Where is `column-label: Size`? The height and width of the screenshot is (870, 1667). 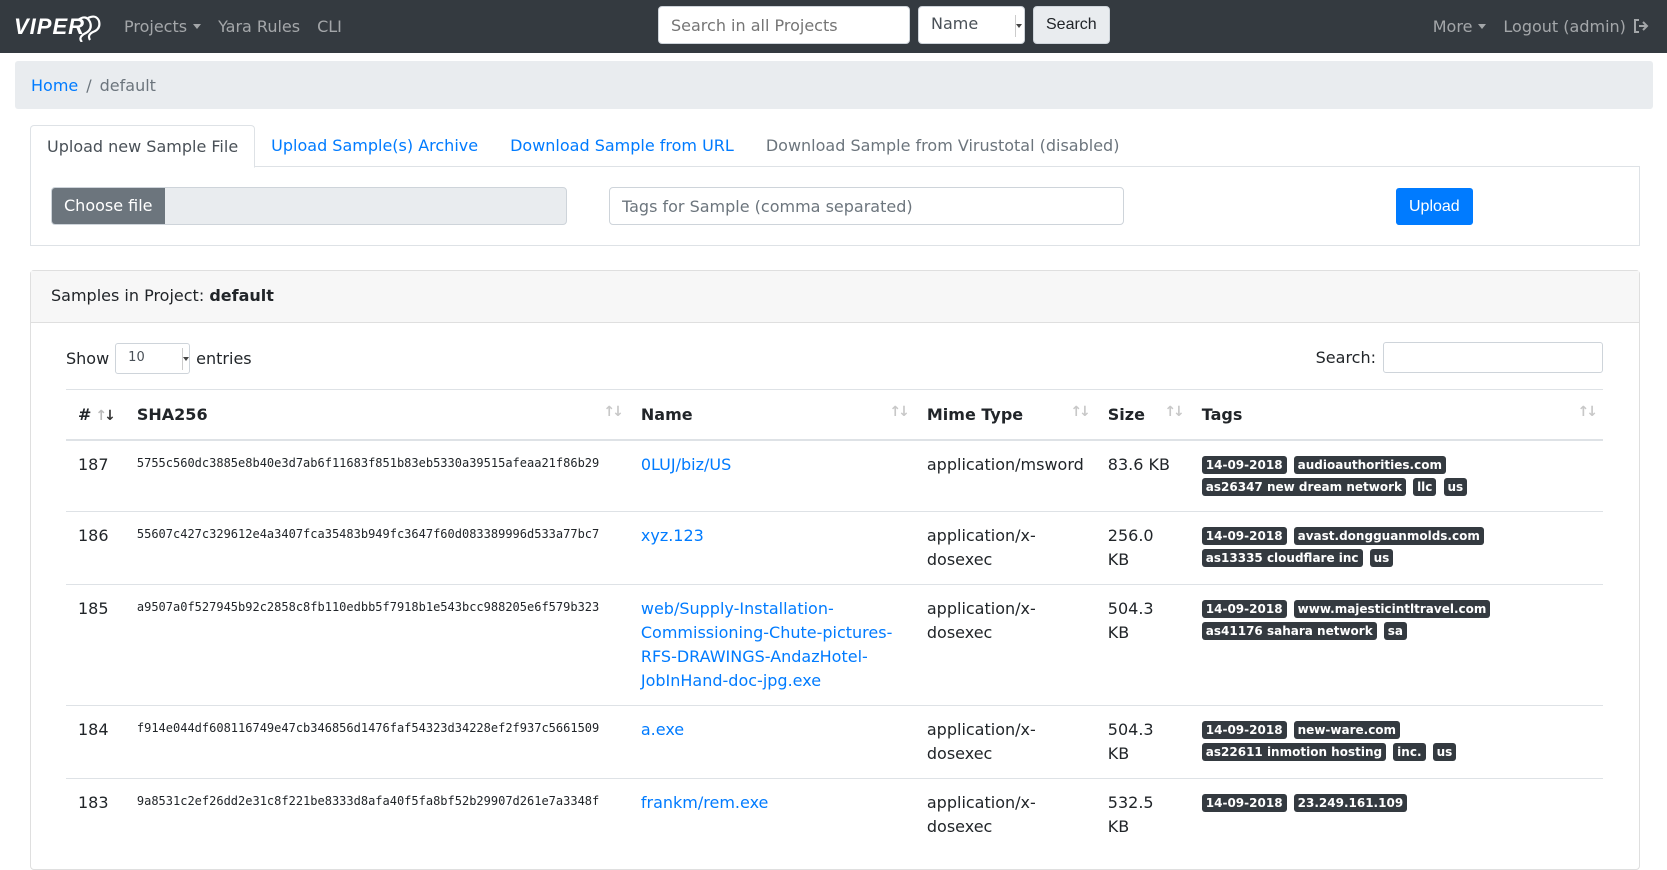 column-label: Size is located at coordinates (1126, 414).